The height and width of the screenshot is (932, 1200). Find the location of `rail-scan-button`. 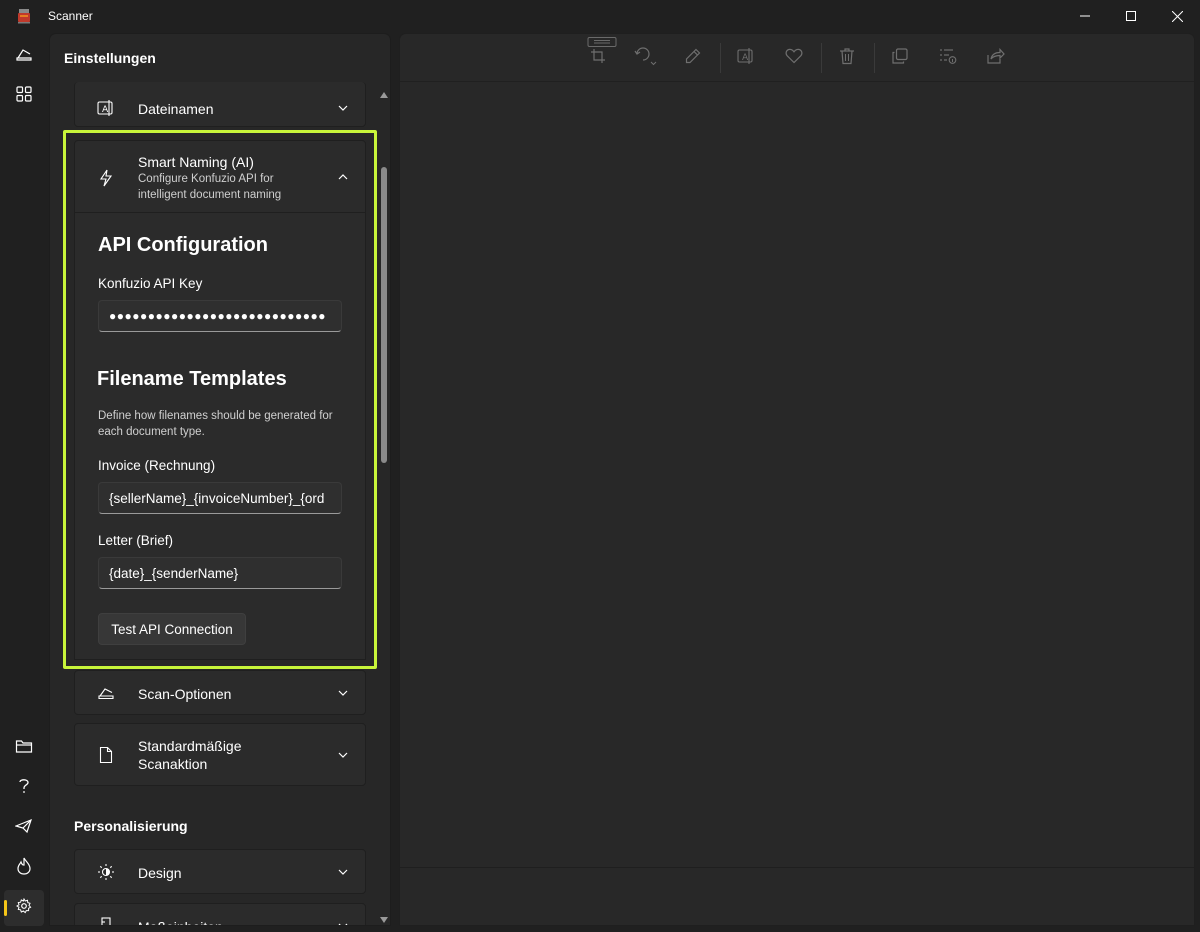

rail-scan-button is located at coordinates (24, 56).